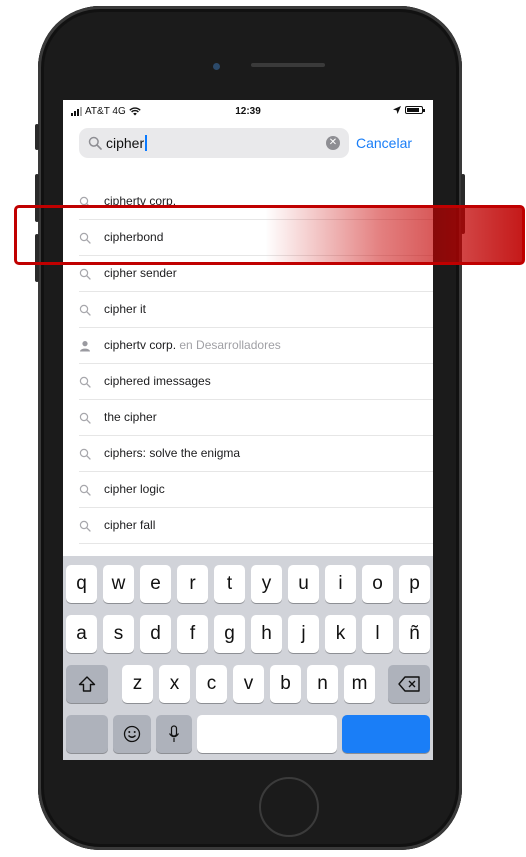 The height and width of the screenshot is (857, 526). What do you see at coordinates (256, 454) in the screenshot?
I see `suggestion-row: ciphers: solve the enigma` at bounding box center [256, 454].